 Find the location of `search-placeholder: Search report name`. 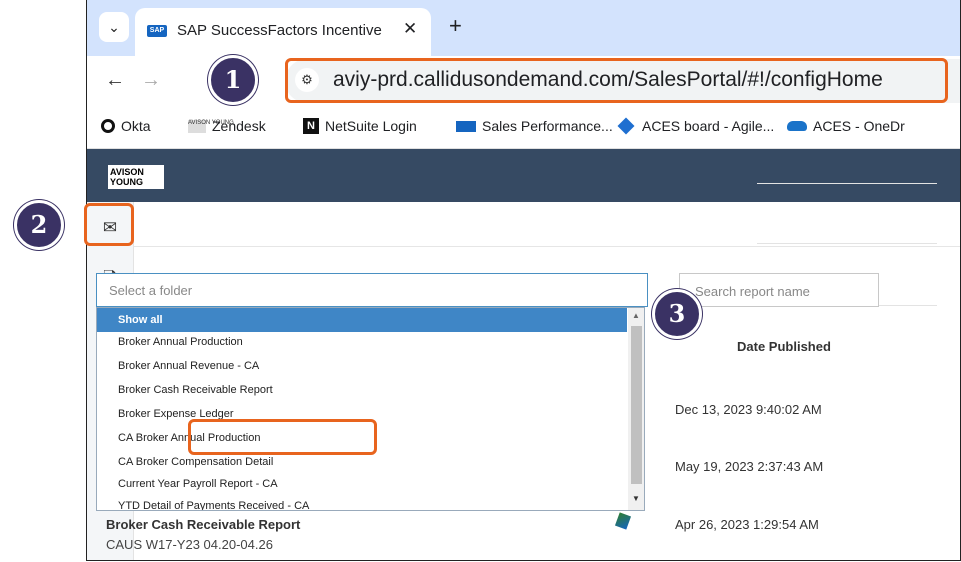

search-placeholder: Search report name is located at coordinates (752, 291).